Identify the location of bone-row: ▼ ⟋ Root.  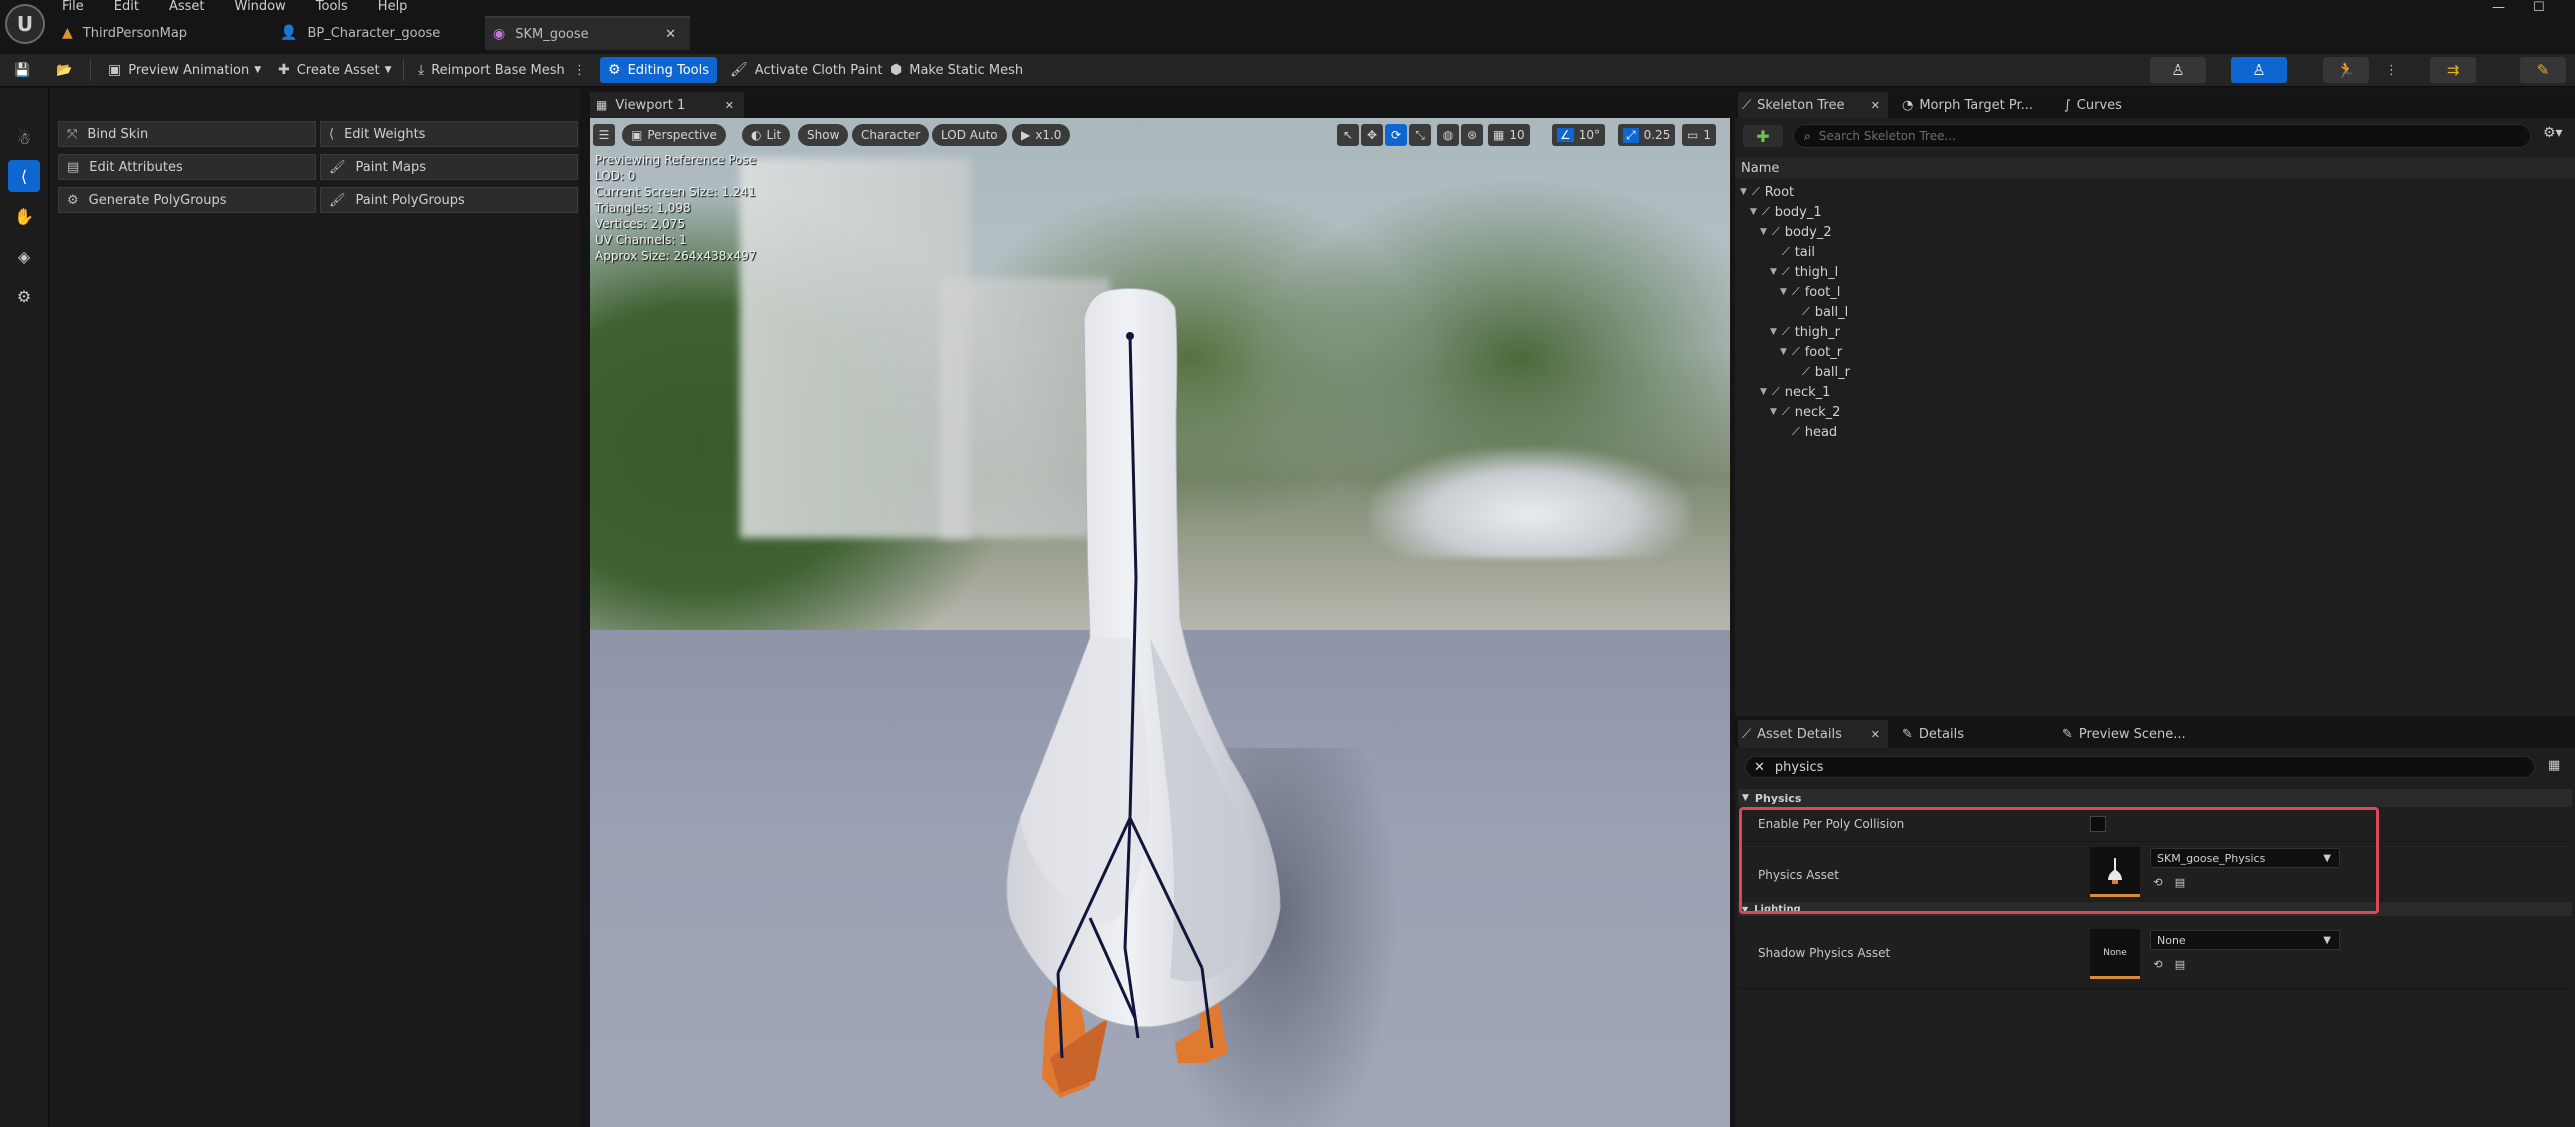
(1767, 192).